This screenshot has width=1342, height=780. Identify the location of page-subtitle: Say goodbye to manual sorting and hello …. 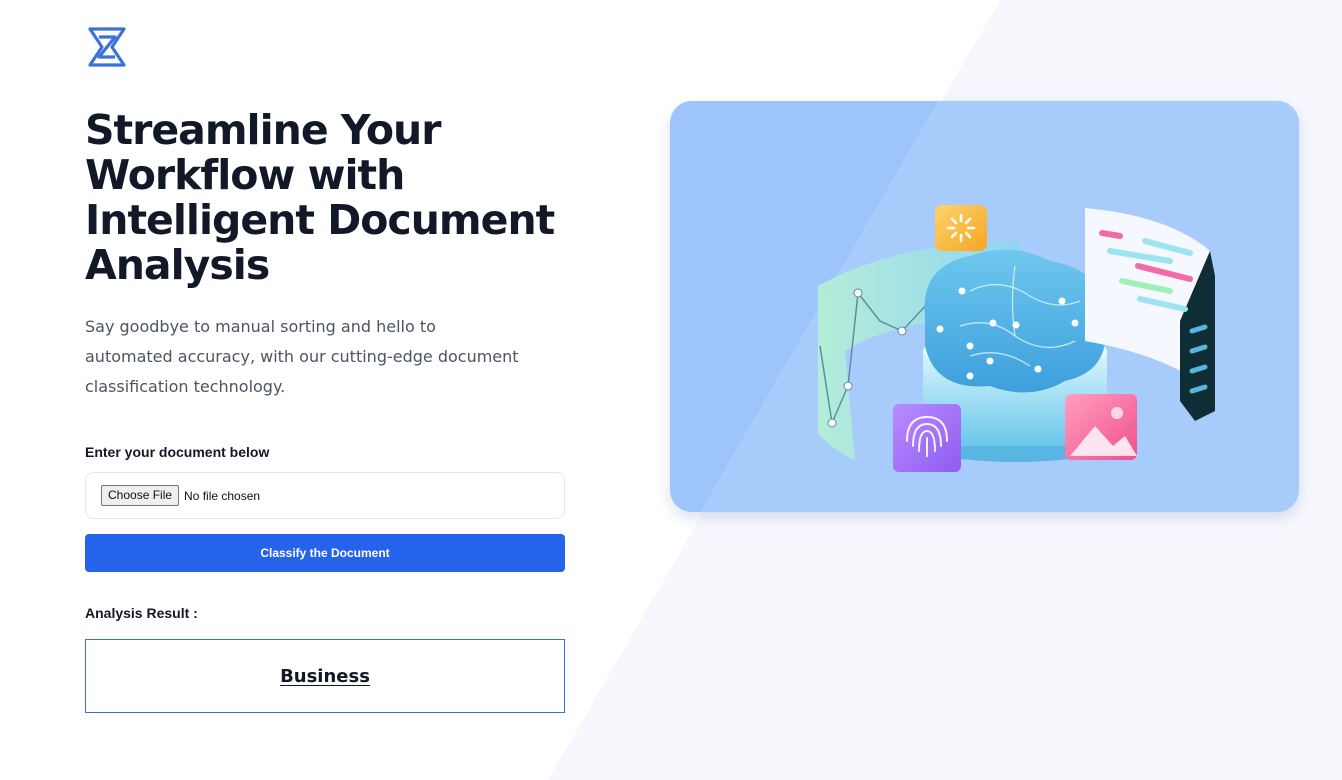
(302, 356).